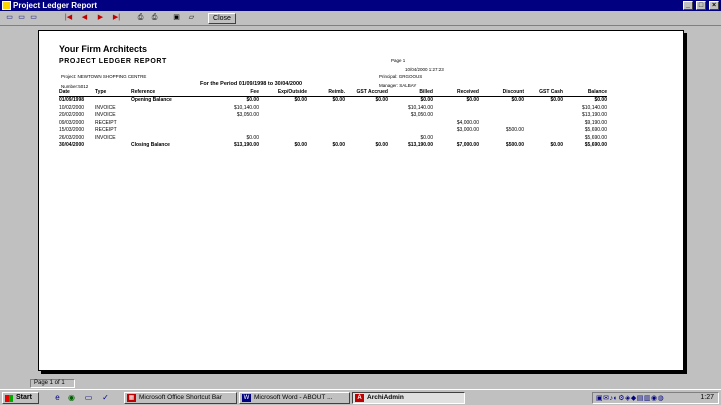  I want to click on task-label: Microsoft Office Shortcut Bar, so click(180, 397).